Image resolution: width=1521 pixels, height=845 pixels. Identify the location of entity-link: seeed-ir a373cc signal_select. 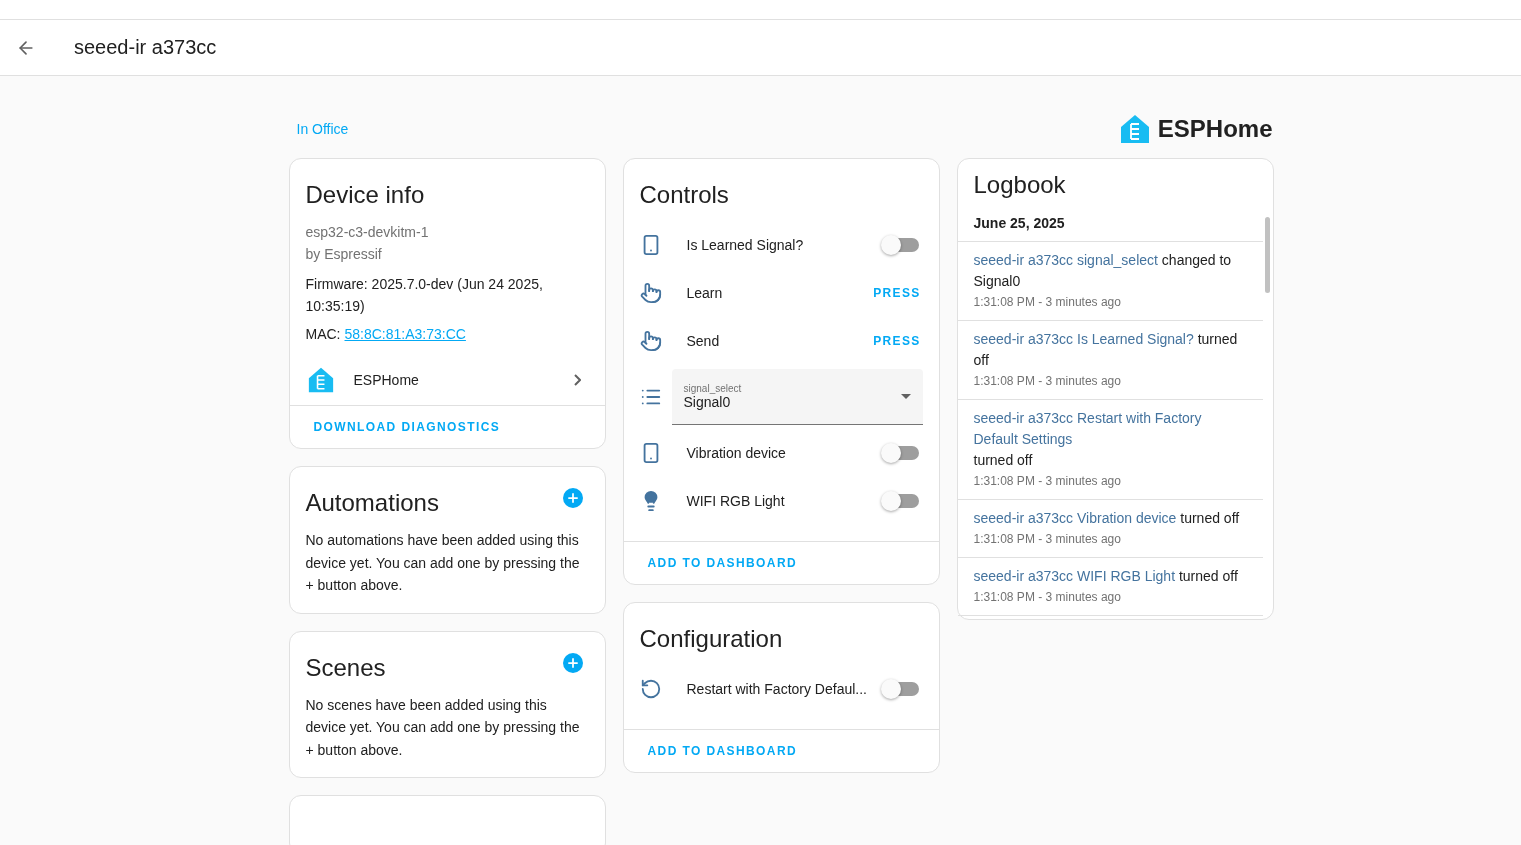
(1065, 260).